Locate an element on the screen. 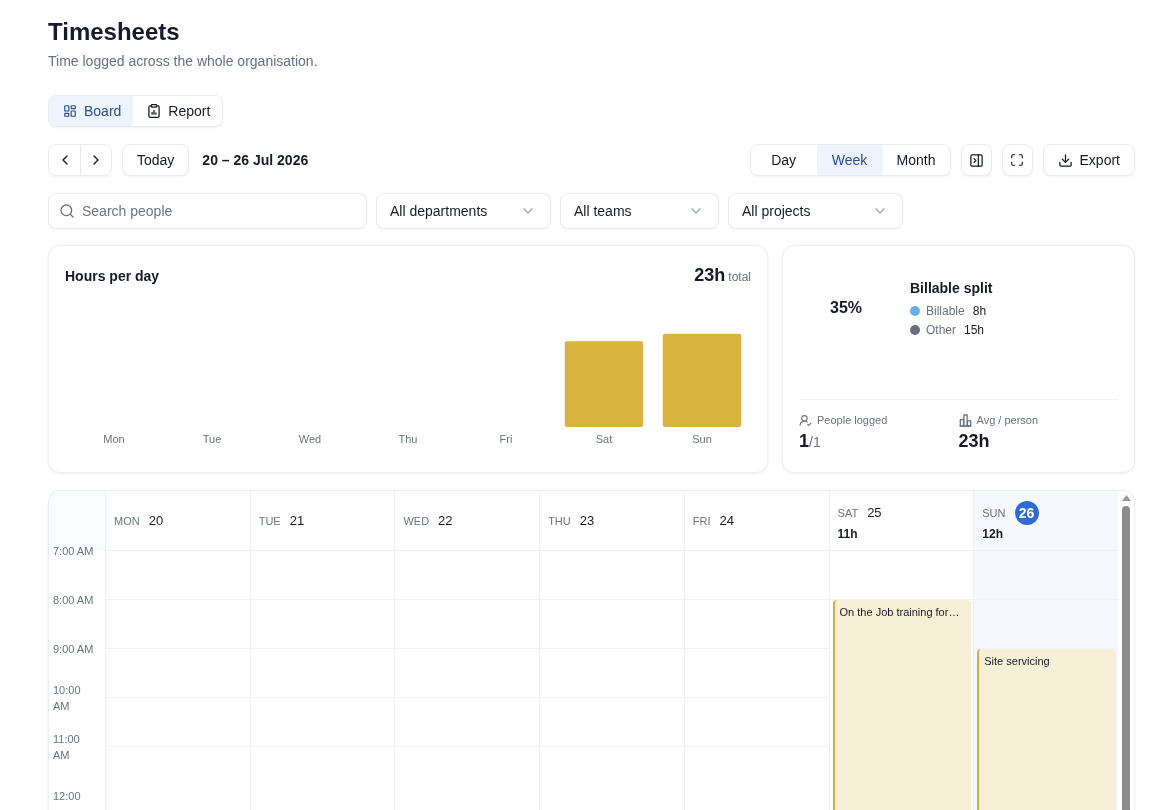 The height and width of the screenshot is (810, 1169). time-label: 7:00 AM is located at coordinates (74, 551).